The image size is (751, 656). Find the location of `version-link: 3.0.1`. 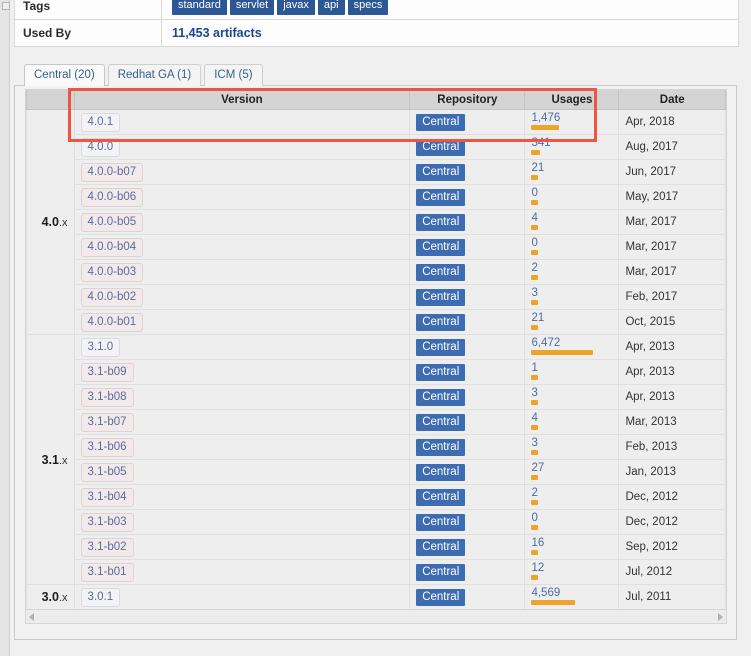

version-link: 3.0.1 is located at coordinates (100, 597).